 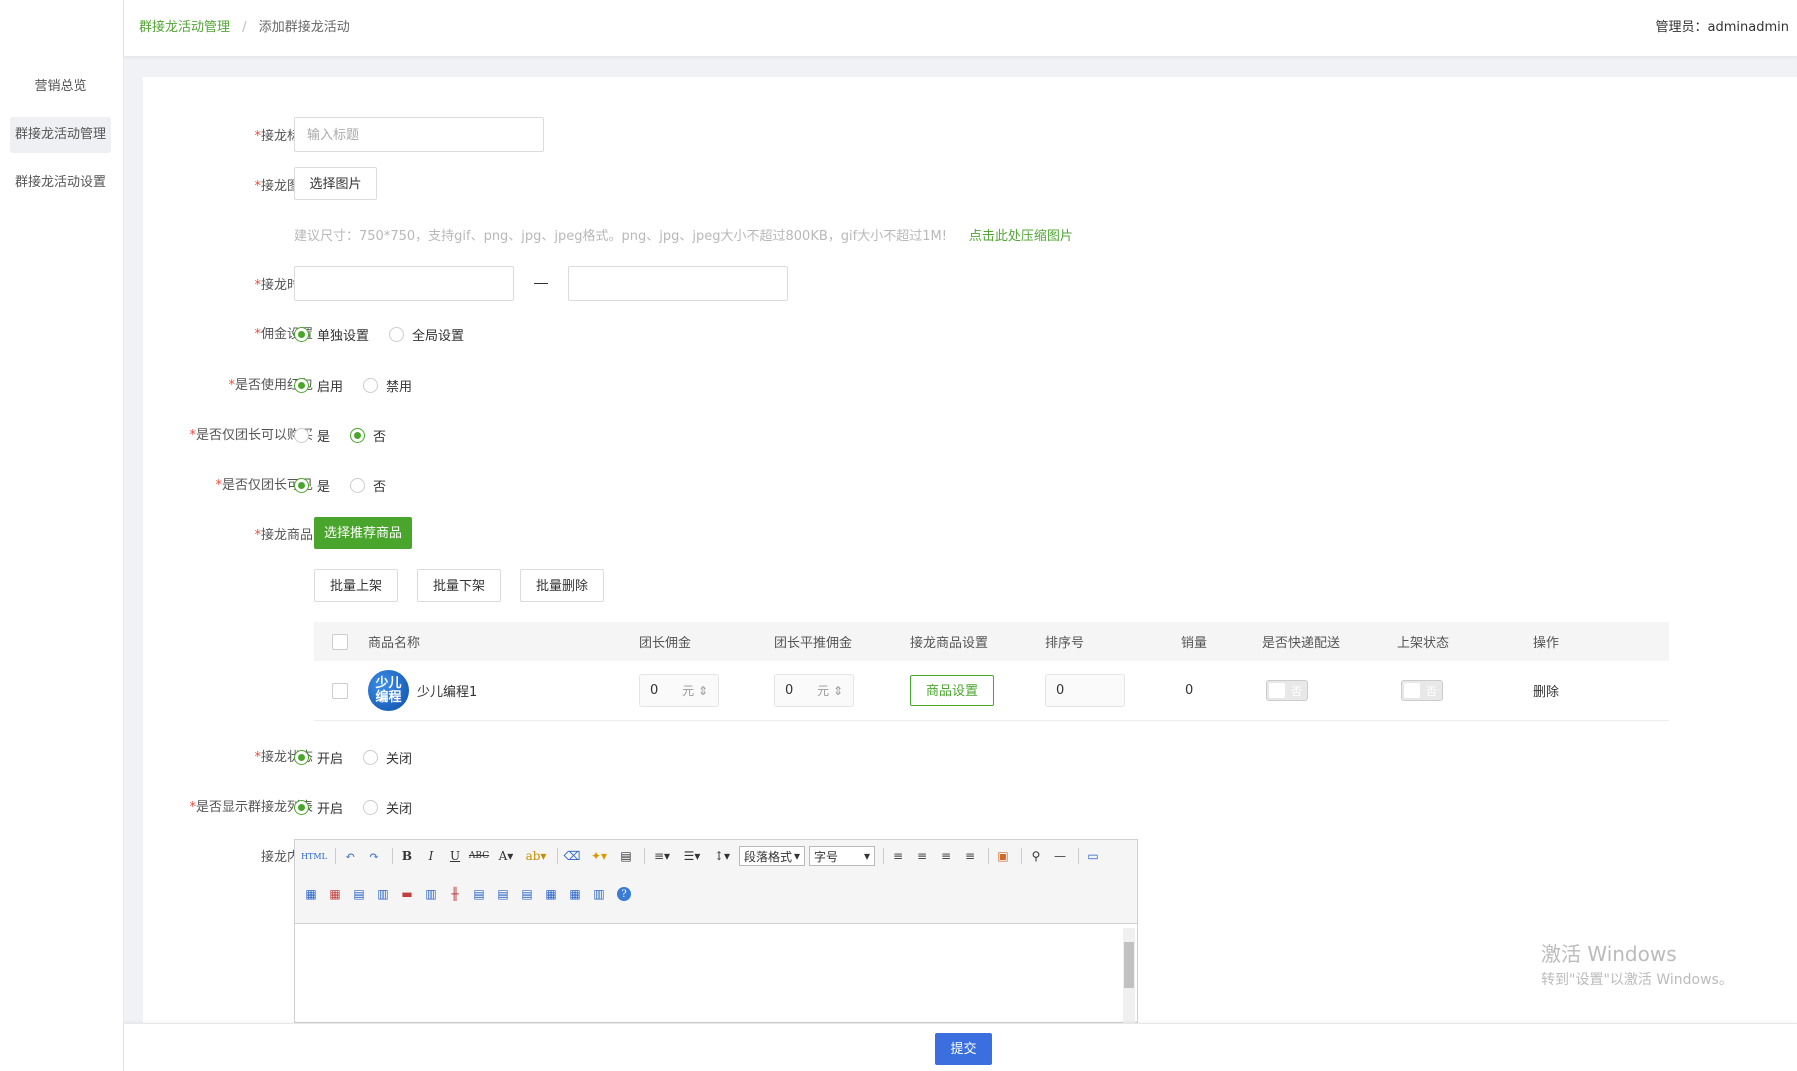 I want to click on goods-settings-button: 商品设置, so click(x=952, y=690).